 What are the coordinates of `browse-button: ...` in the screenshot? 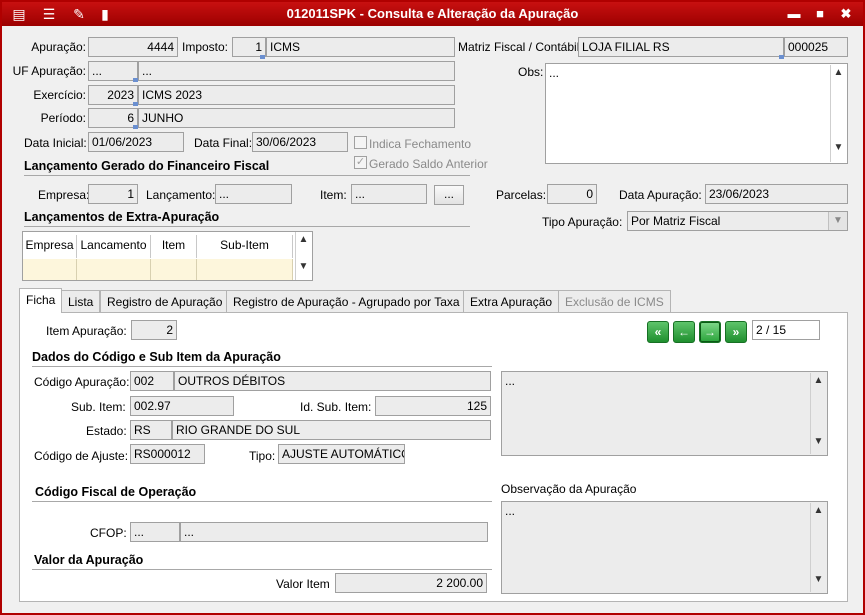 It's located at (449, 195).